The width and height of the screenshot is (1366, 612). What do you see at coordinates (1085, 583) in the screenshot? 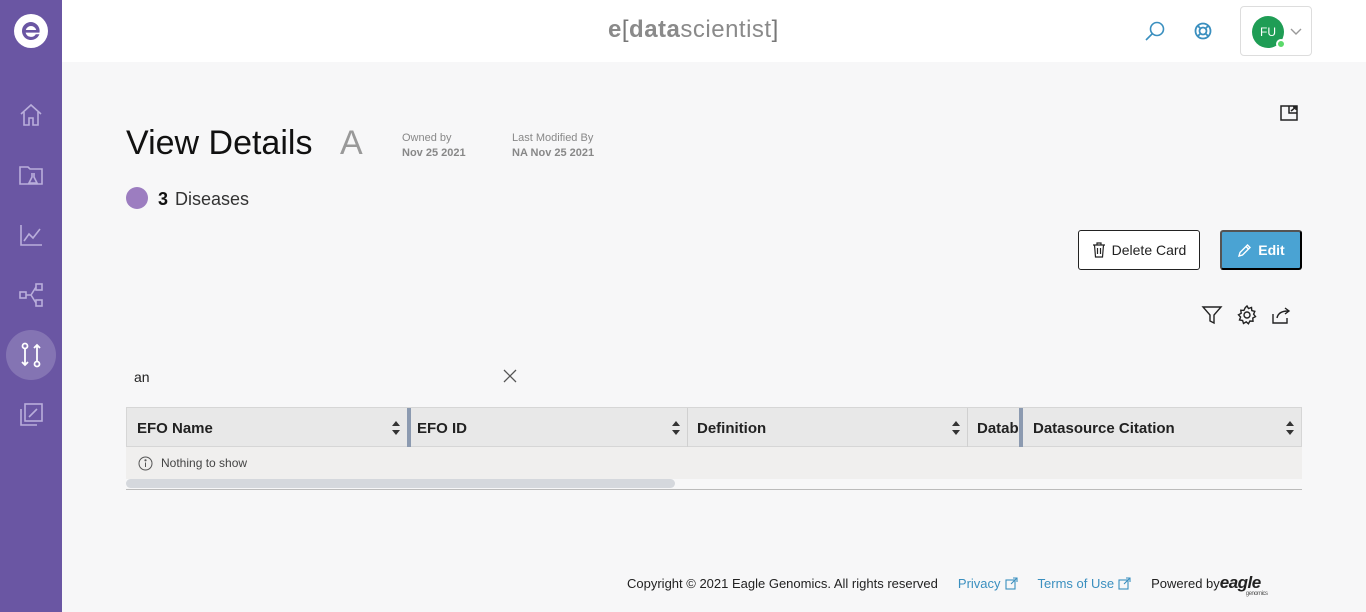
I see `terms-of-use-link: Terms of Use` at bounding box center [1085, 583].